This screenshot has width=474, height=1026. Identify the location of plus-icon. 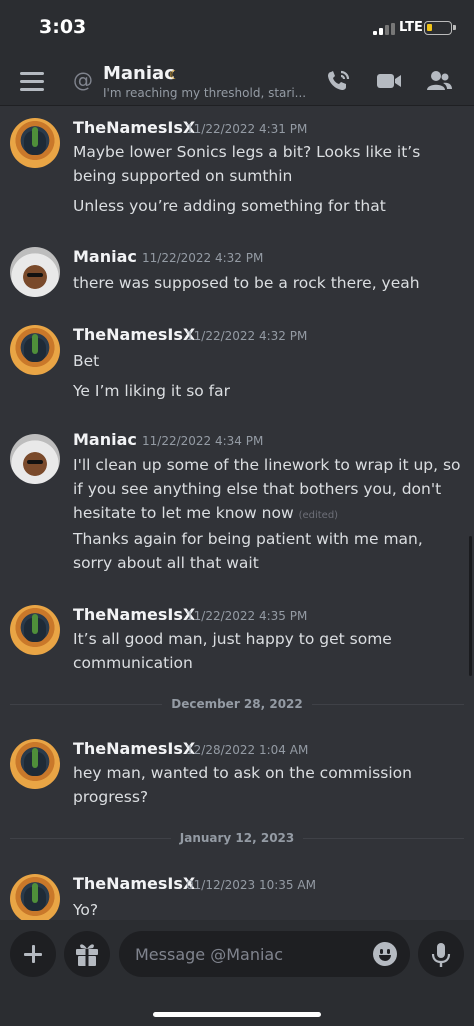
(33, 954).